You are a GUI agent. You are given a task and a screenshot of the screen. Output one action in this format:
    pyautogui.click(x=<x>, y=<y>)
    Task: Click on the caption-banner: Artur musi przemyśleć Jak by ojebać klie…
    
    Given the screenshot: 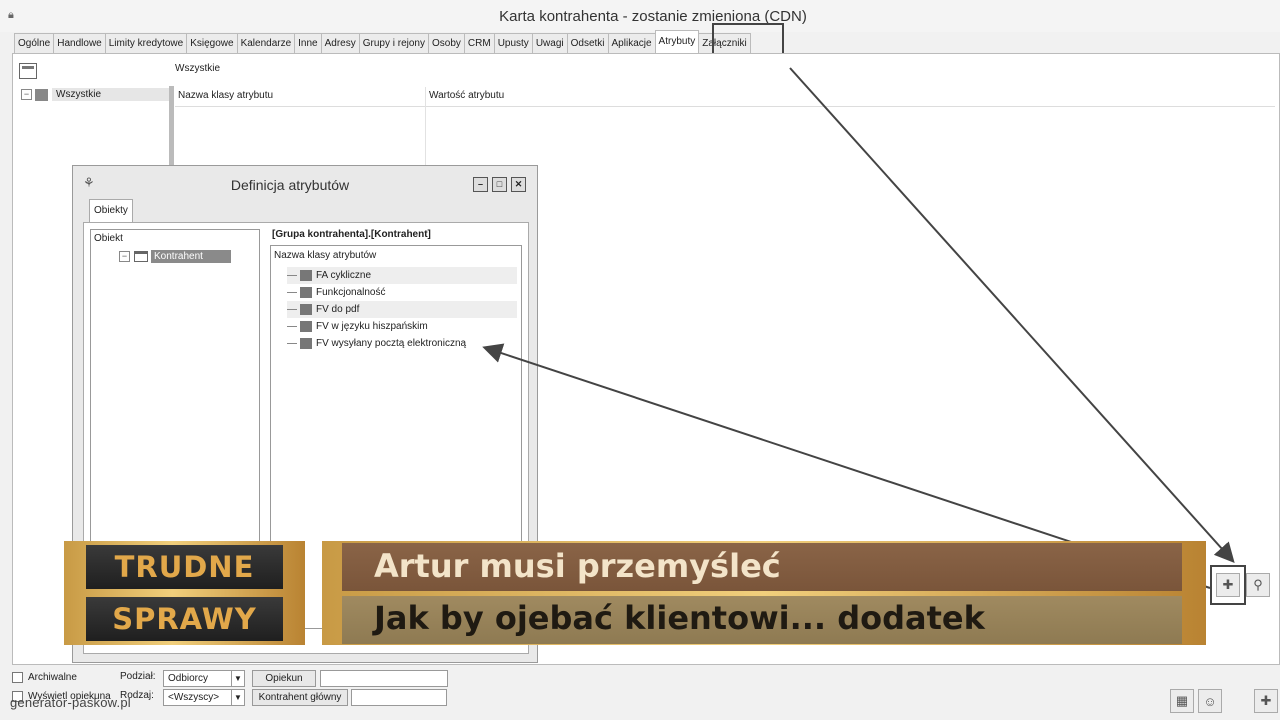 What is the action you would take?
    pyautogui.click(x=764, y=593)
    